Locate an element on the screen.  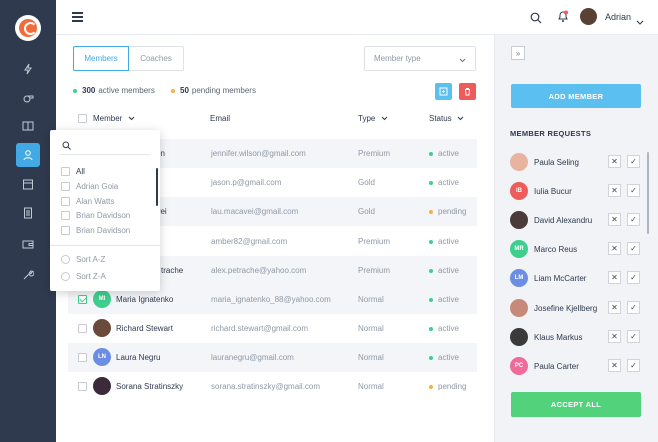
member-type-placeholder: Member type is located at coordinates (397, 58).